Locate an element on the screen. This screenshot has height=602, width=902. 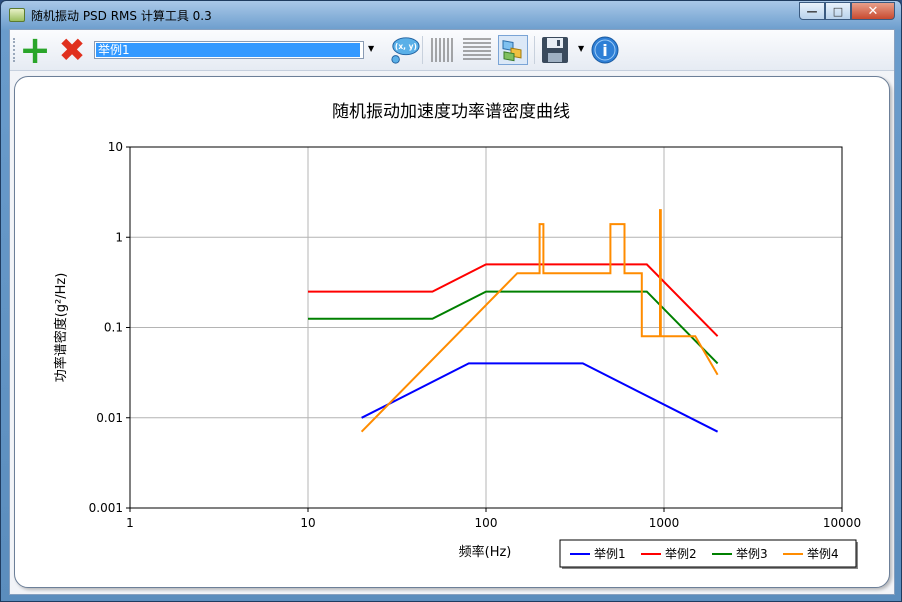
x-tick-label: 10000 is located at coordinates (842, 523).